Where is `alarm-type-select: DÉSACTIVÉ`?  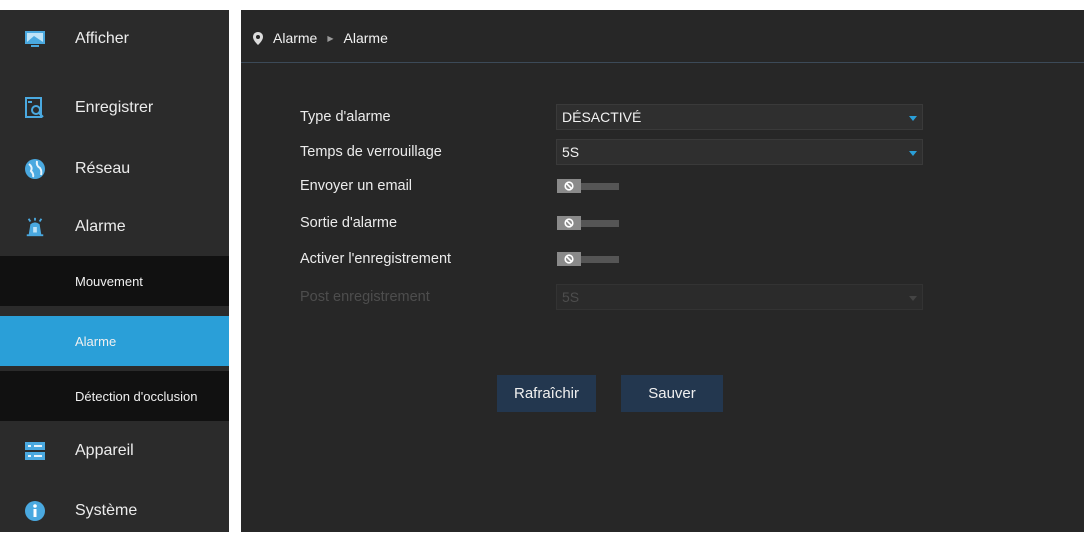
alarm-type-select: DÉSACTIVÉ is located at coordinates (739, 117).